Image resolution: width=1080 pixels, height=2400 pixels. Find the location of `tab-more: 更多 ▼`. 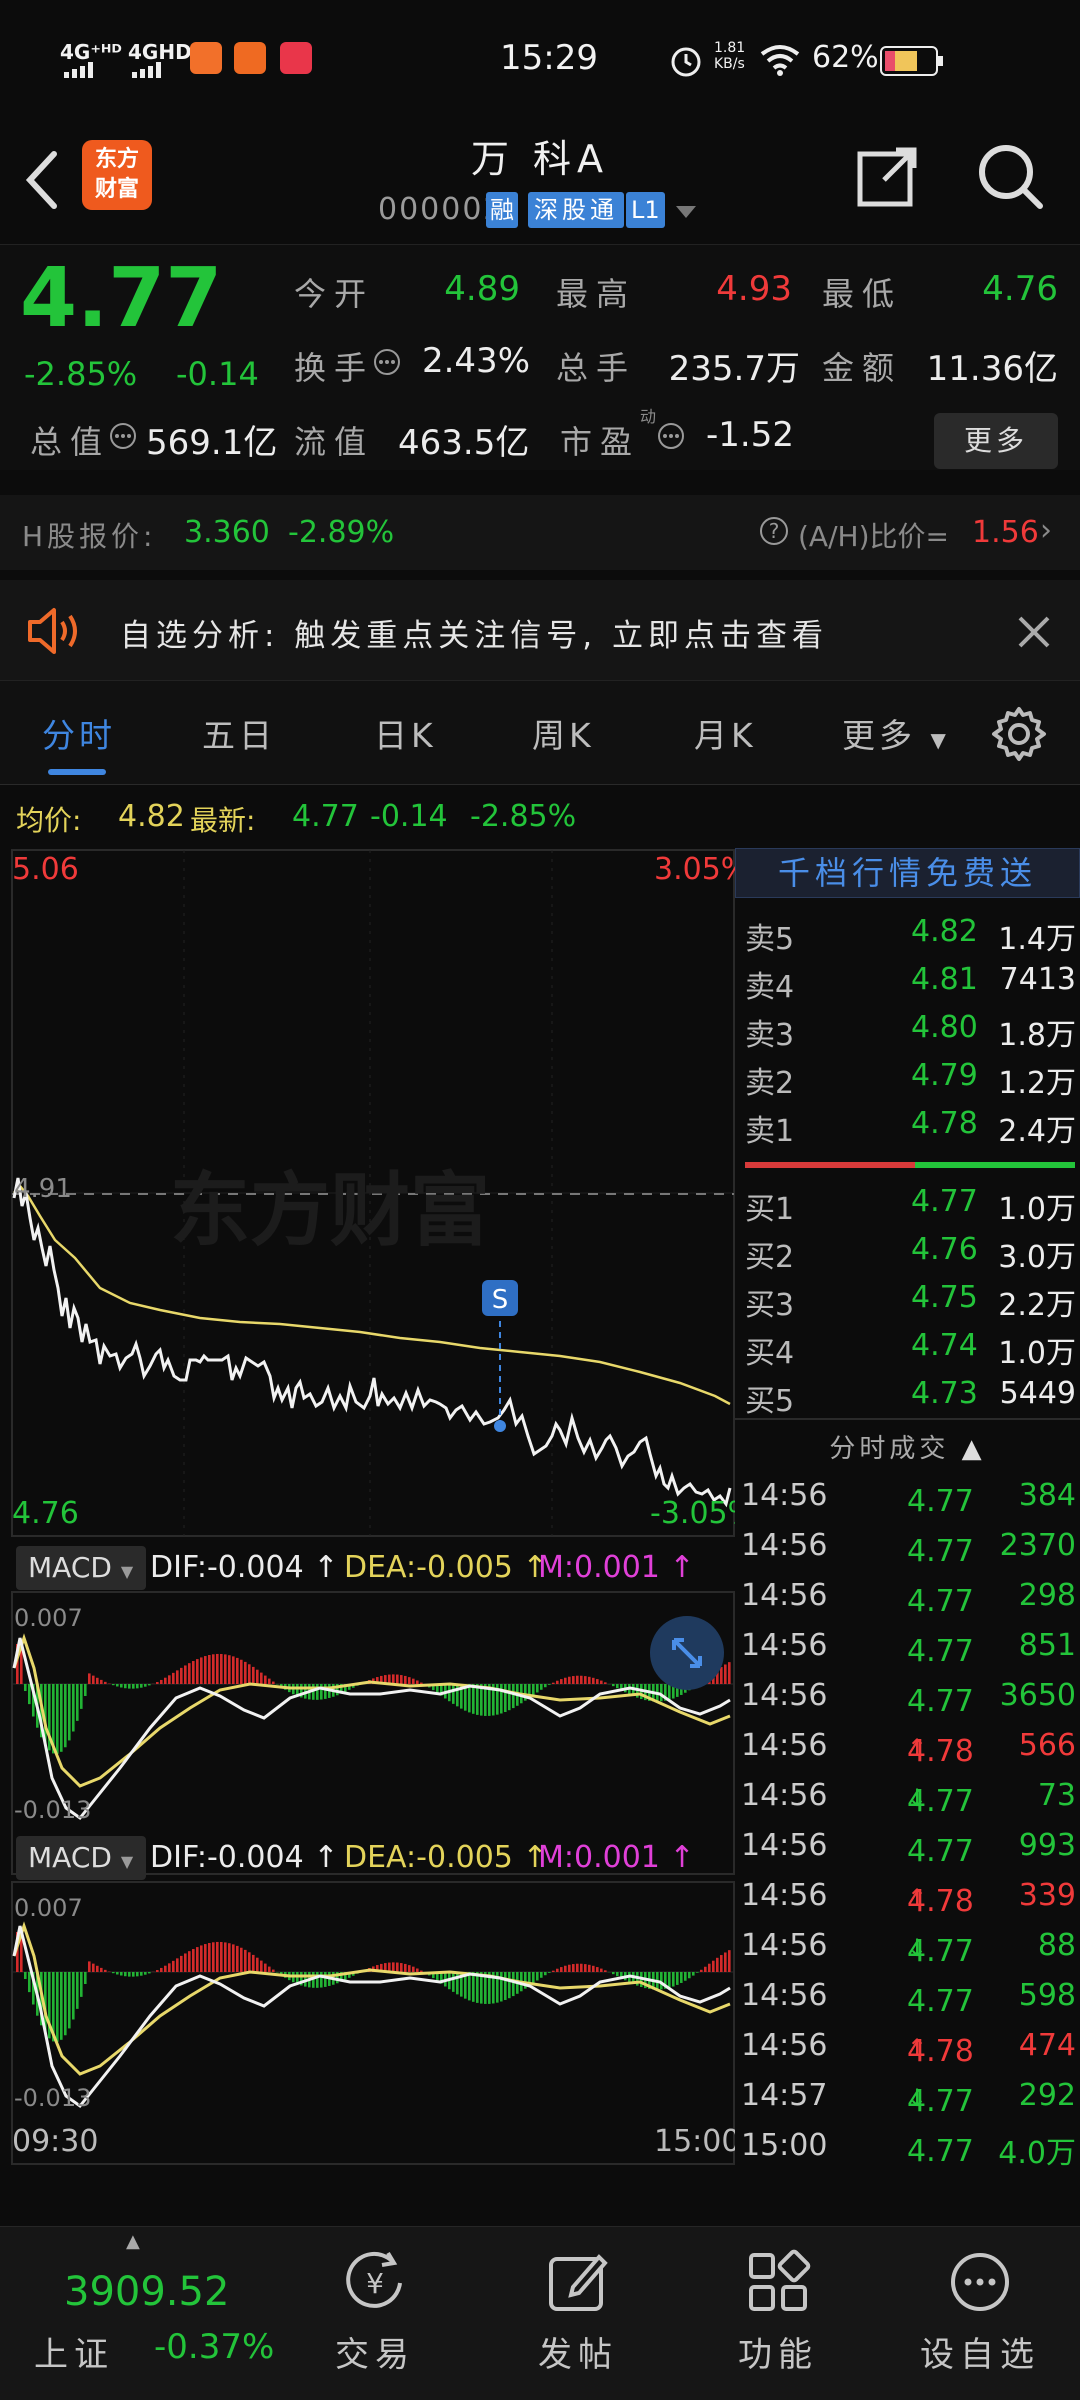

tab-more: 更多 ▼ is located at coordinates (896, 733).